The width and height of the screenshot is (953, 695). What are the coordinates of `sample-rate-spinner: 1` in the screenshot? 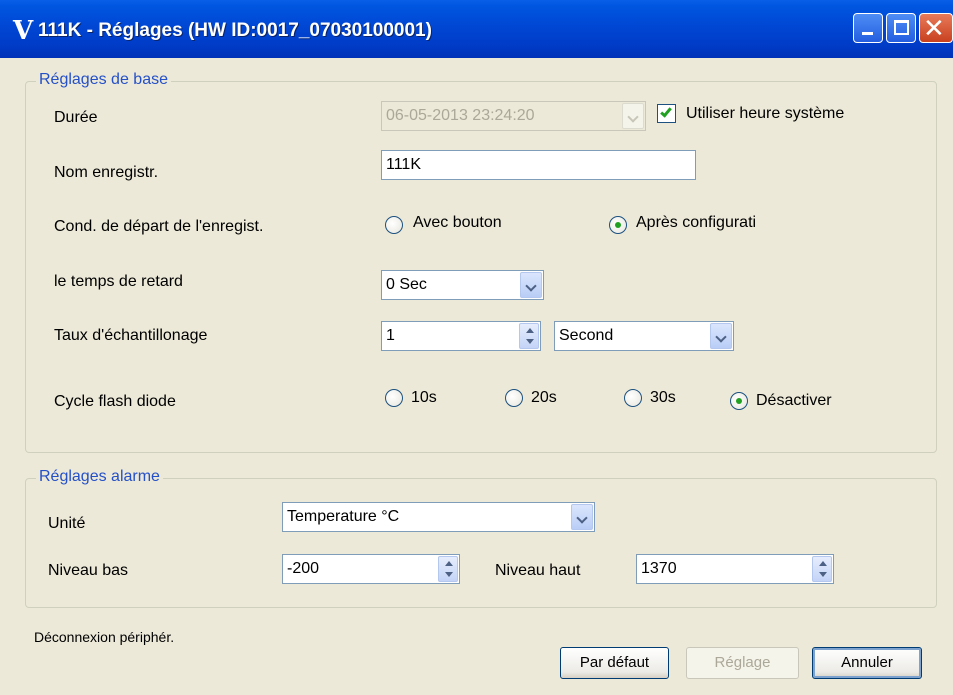 It's located at (461, 336).